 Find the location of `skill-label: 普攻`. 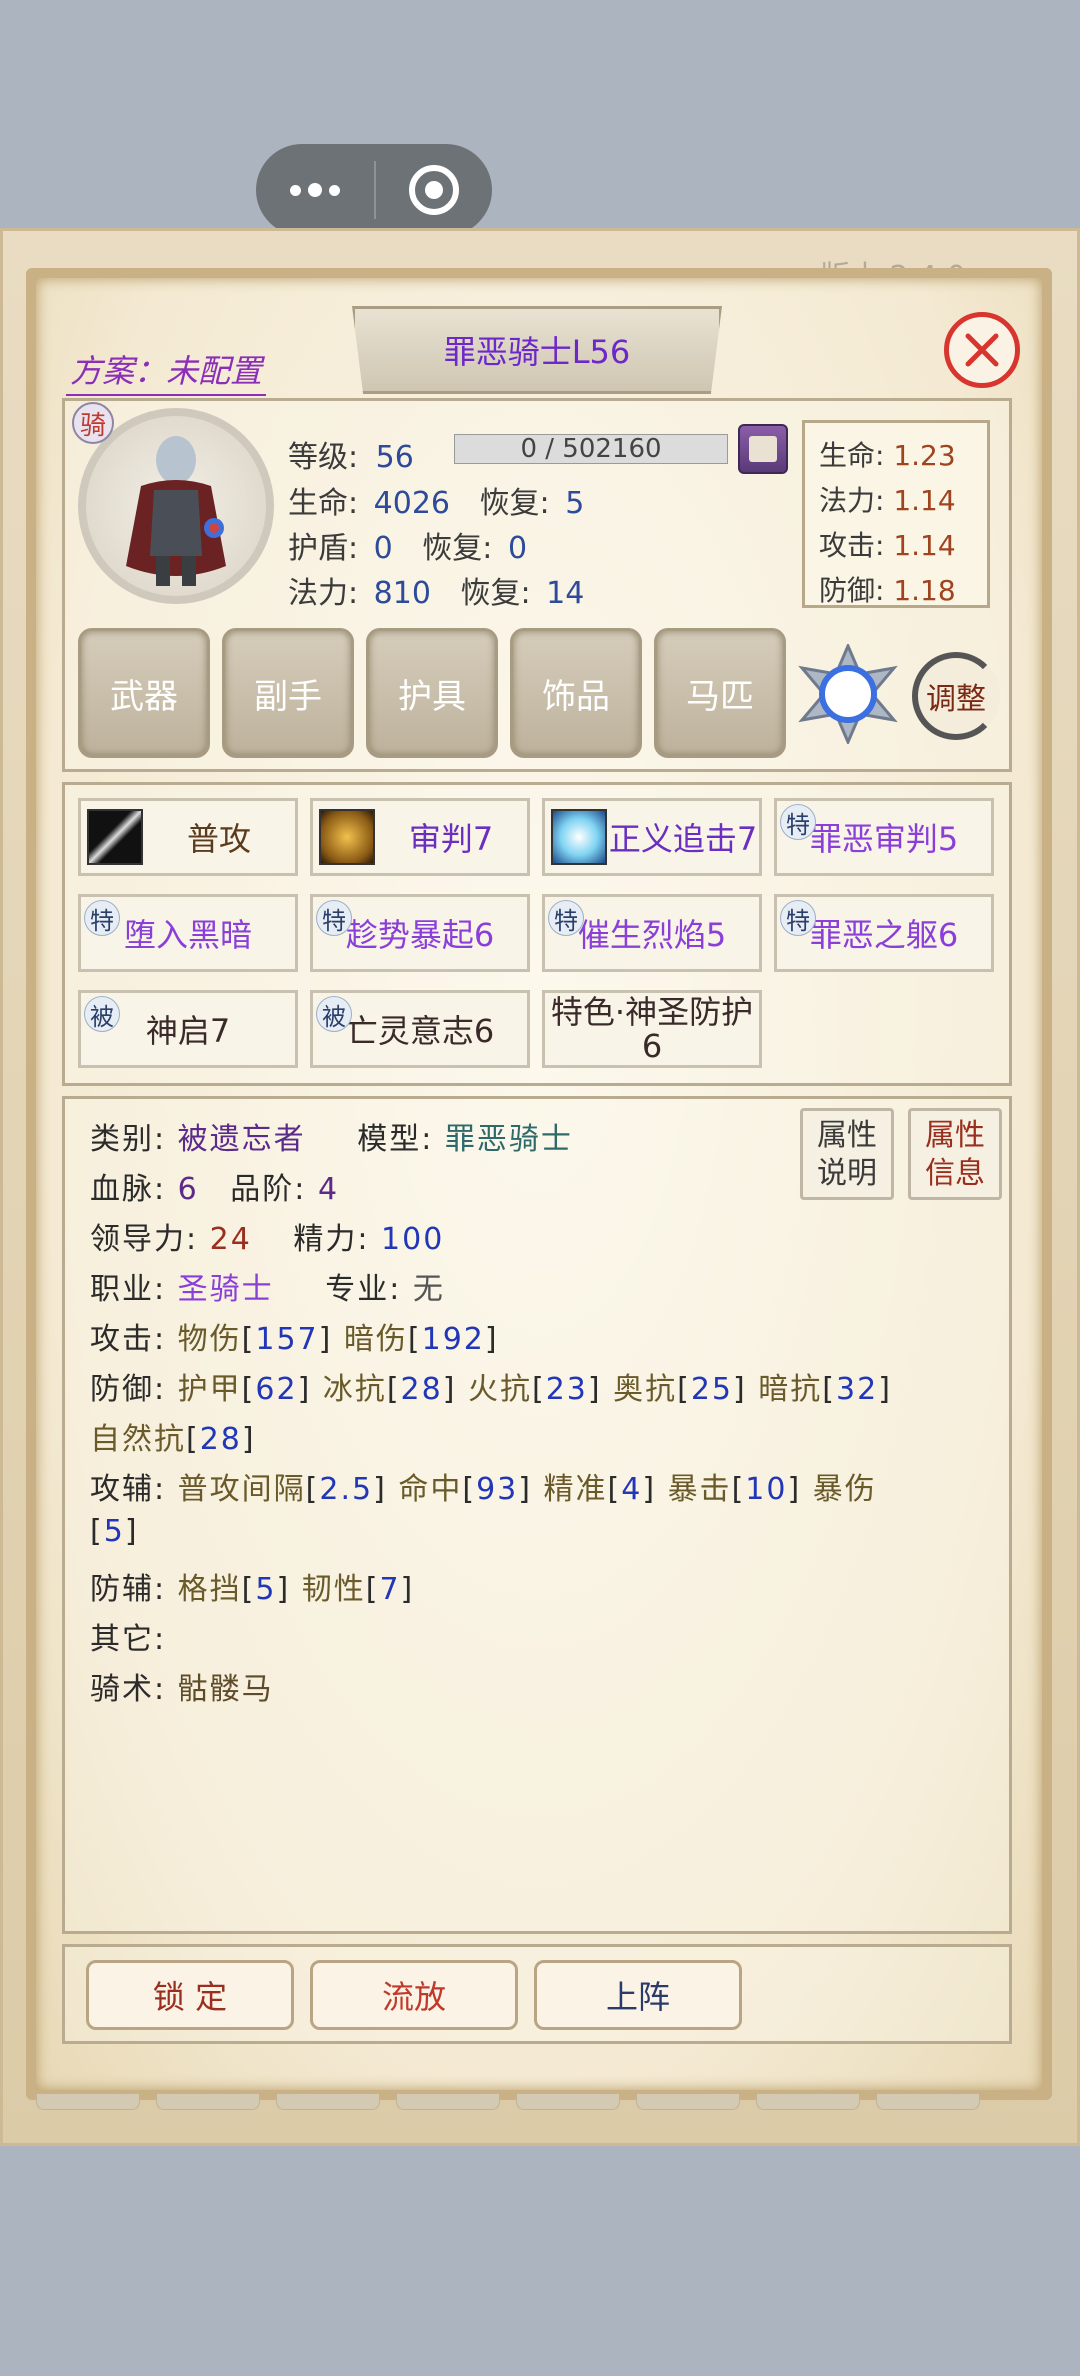

skill-label: 普攻 is located at coordinates (218, 839).